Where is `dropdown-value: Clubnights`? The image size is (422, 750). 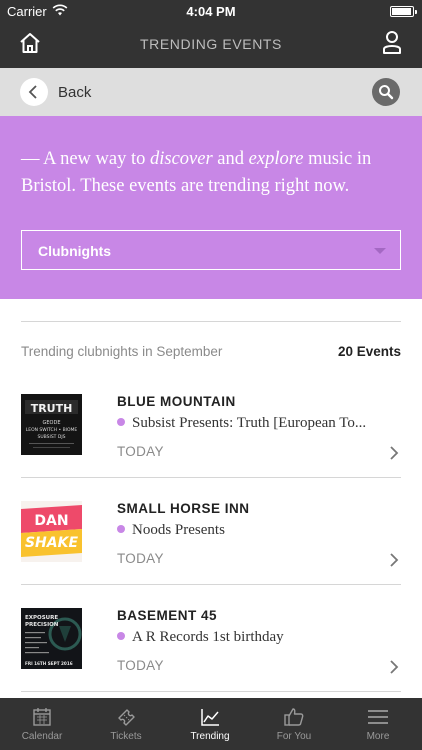 dropdown-value: Clubnights is located at coordinates (75, 251).